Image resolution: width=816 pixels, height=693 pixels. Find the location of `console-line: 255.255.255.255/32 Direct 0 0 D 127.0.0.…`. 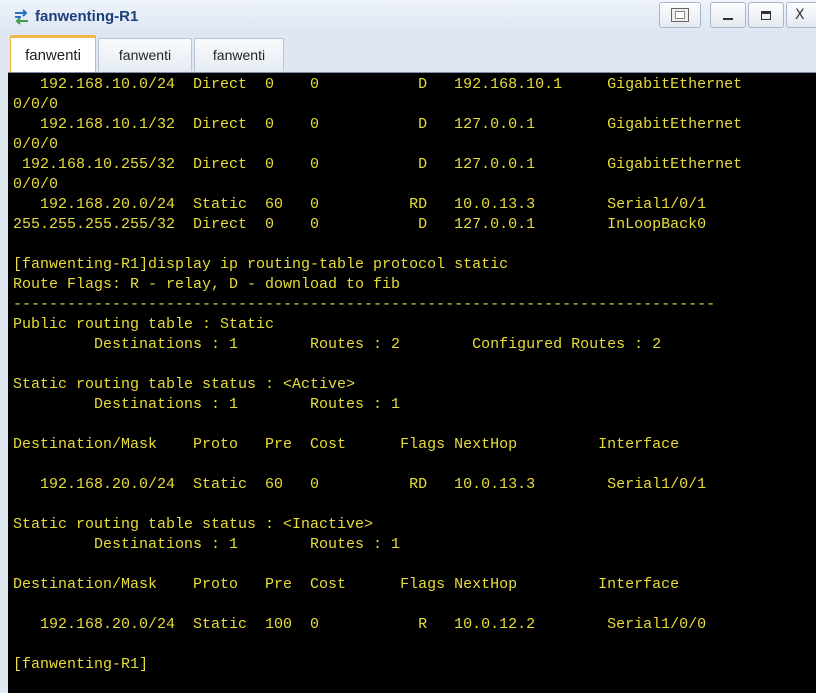

console-line: 255.255.255.255/32 Direct 0 0 D 127.0.0.… is located at coordinates (360, 224).